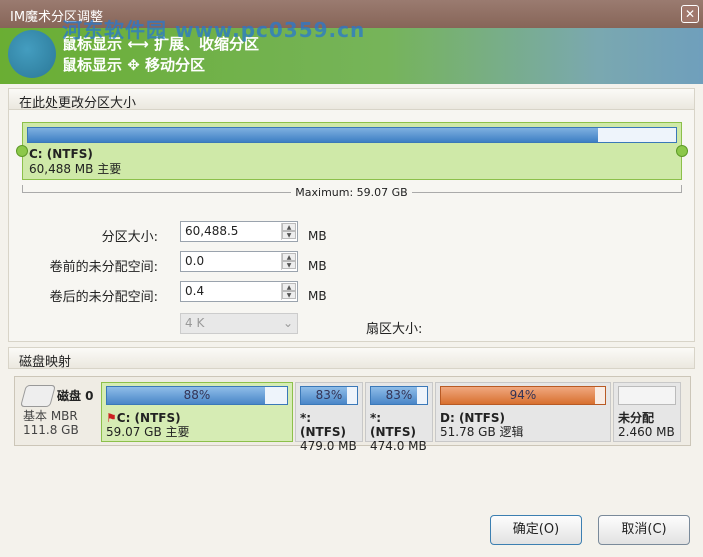 The height and width of the screenshot is (557, 703). Describe the element at coordinates (313, 135) in the screenshot. I see `usage-fill` at that location.